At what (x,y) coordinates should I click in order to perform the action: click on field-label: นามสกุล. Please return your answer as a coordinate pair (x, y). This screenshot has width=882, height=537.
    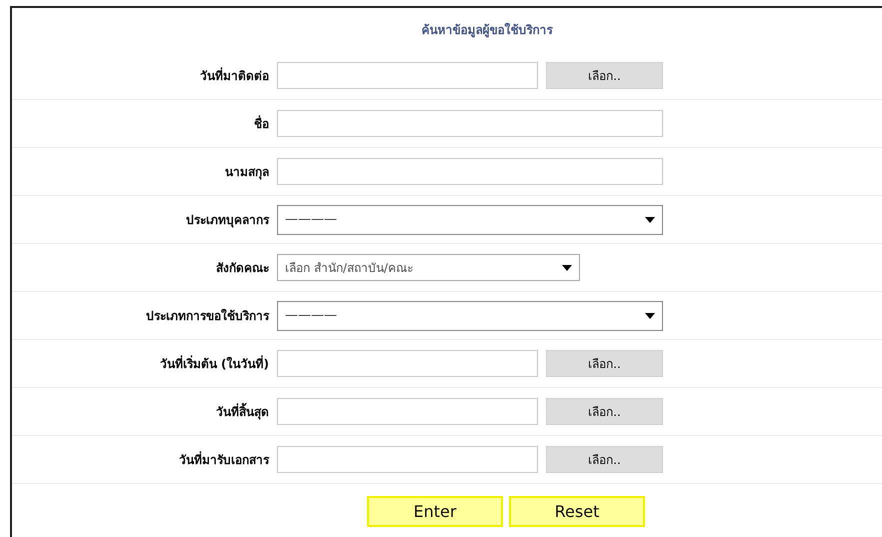
    Looking at the image, I should click on (247, 172).